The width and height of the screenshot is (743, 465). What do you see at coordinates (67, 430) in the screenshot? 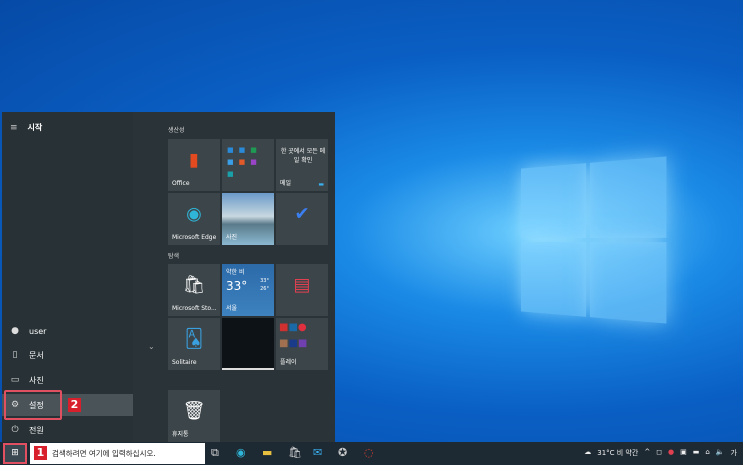
I see `sidebar-item-power: ⏻ 전원` at bounding box center [67, 430].